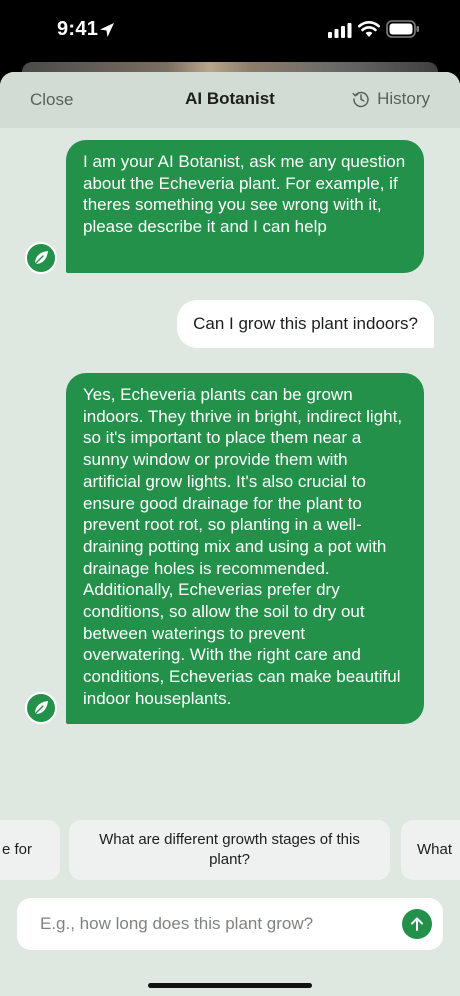 This screenshot has width=460, height=996. I want to click on message-composer, so click(230, 924).